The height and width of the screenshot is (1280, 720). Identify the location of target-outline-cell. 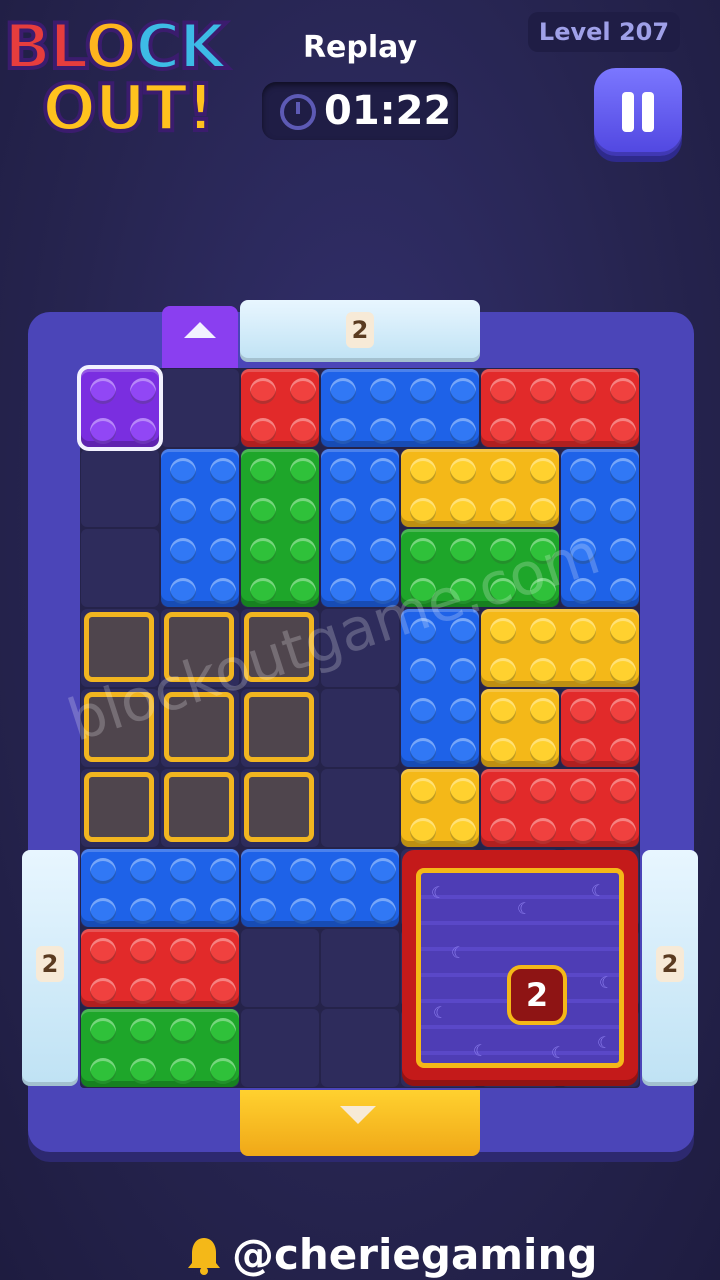
(199, 807).